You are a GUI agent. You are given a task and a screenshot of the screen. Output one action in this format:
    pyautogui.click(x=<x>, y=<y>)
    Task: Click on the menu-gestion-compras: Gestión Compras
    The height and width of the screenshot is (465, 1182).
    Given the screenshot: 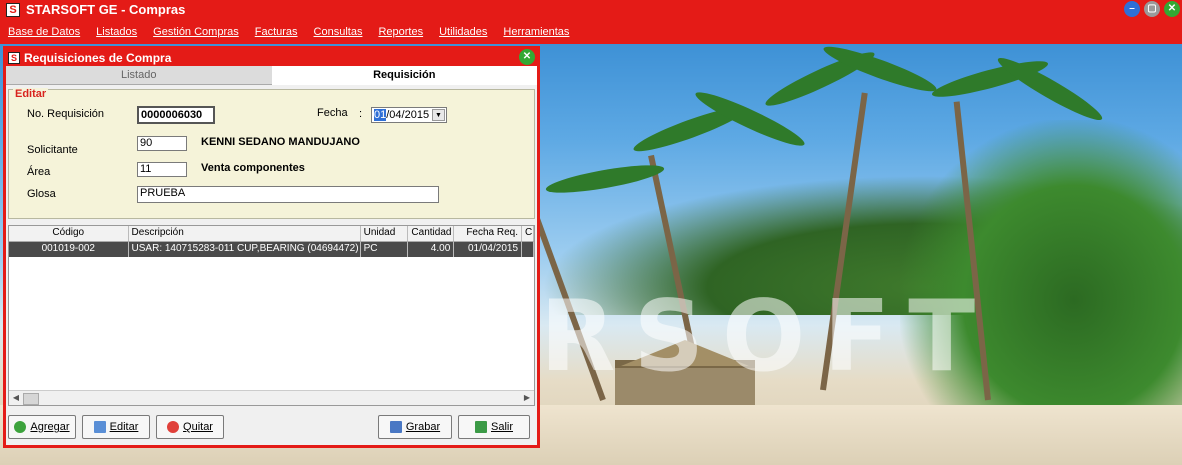 What is the action you would take?
    pyautogui.click(x=196, y=32)
    